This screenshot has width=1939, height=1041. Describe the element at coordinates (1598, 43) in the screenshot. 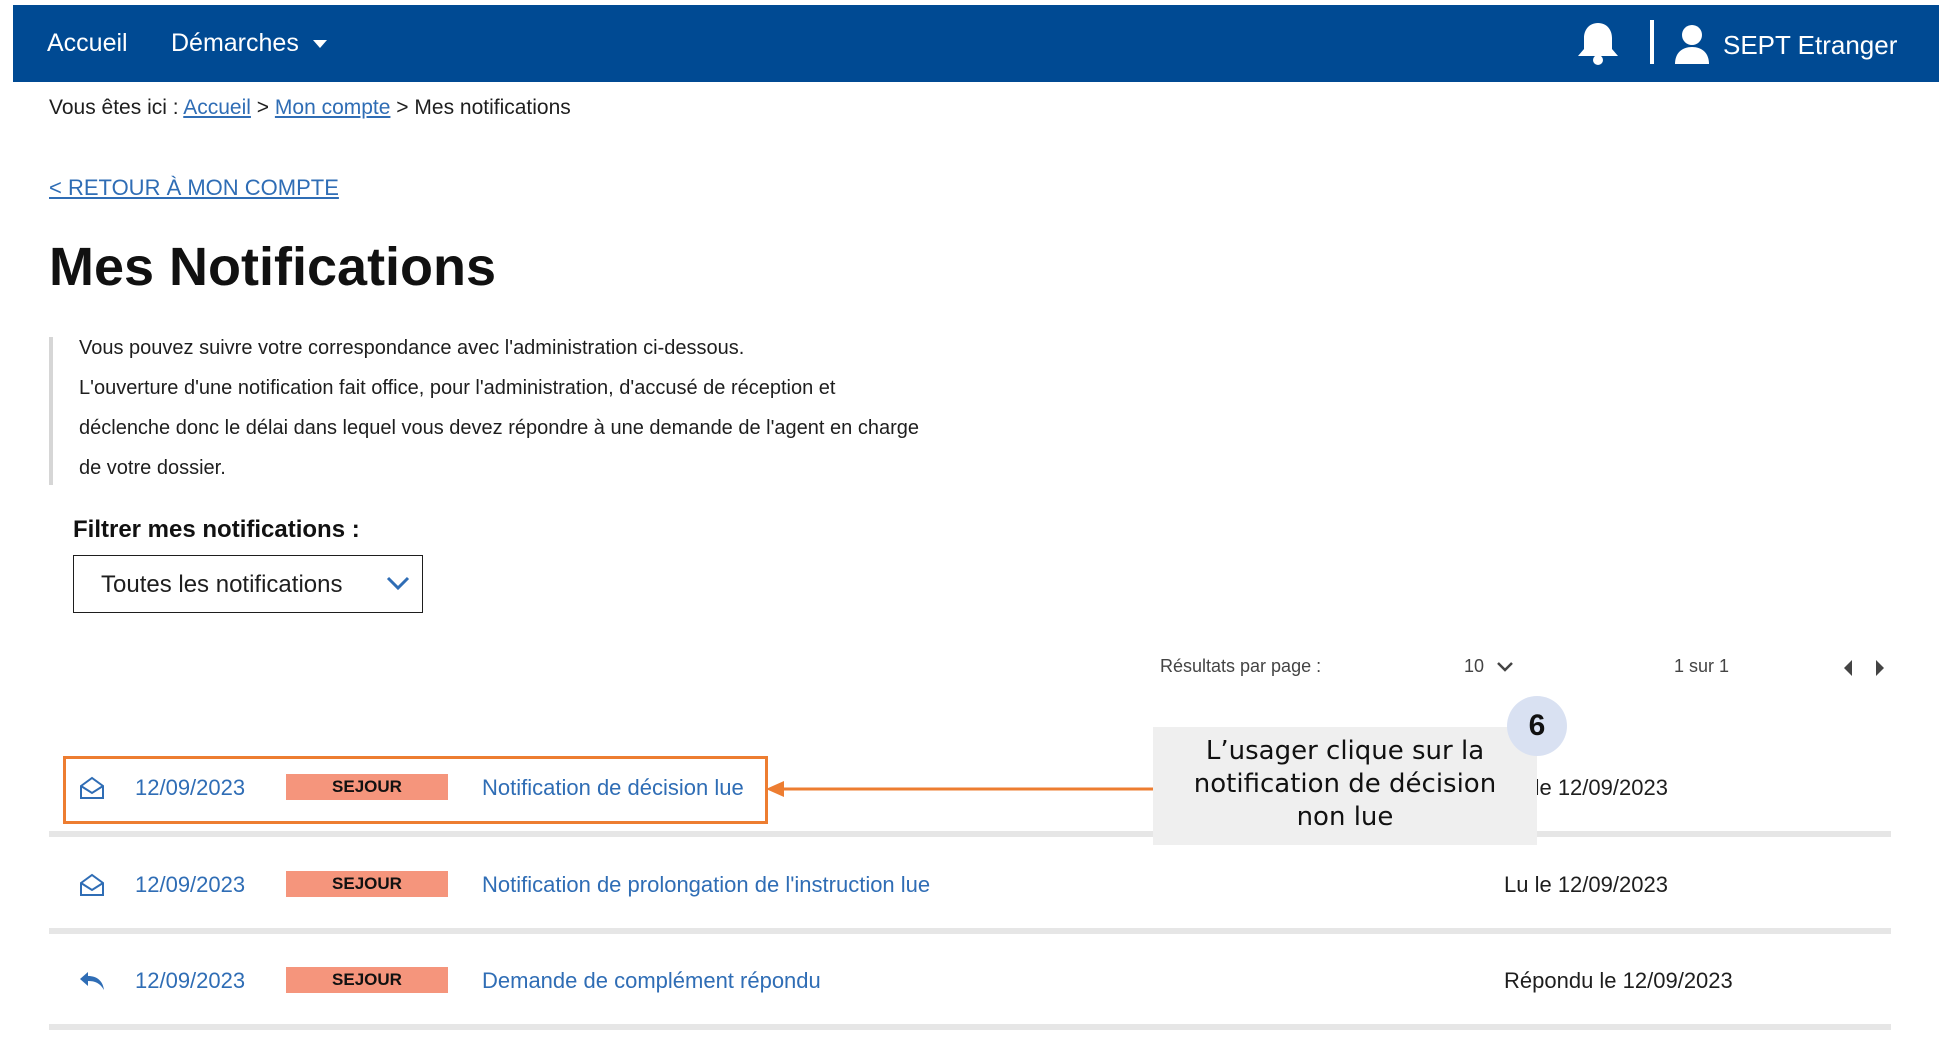

I see `bell-icon` at that location.